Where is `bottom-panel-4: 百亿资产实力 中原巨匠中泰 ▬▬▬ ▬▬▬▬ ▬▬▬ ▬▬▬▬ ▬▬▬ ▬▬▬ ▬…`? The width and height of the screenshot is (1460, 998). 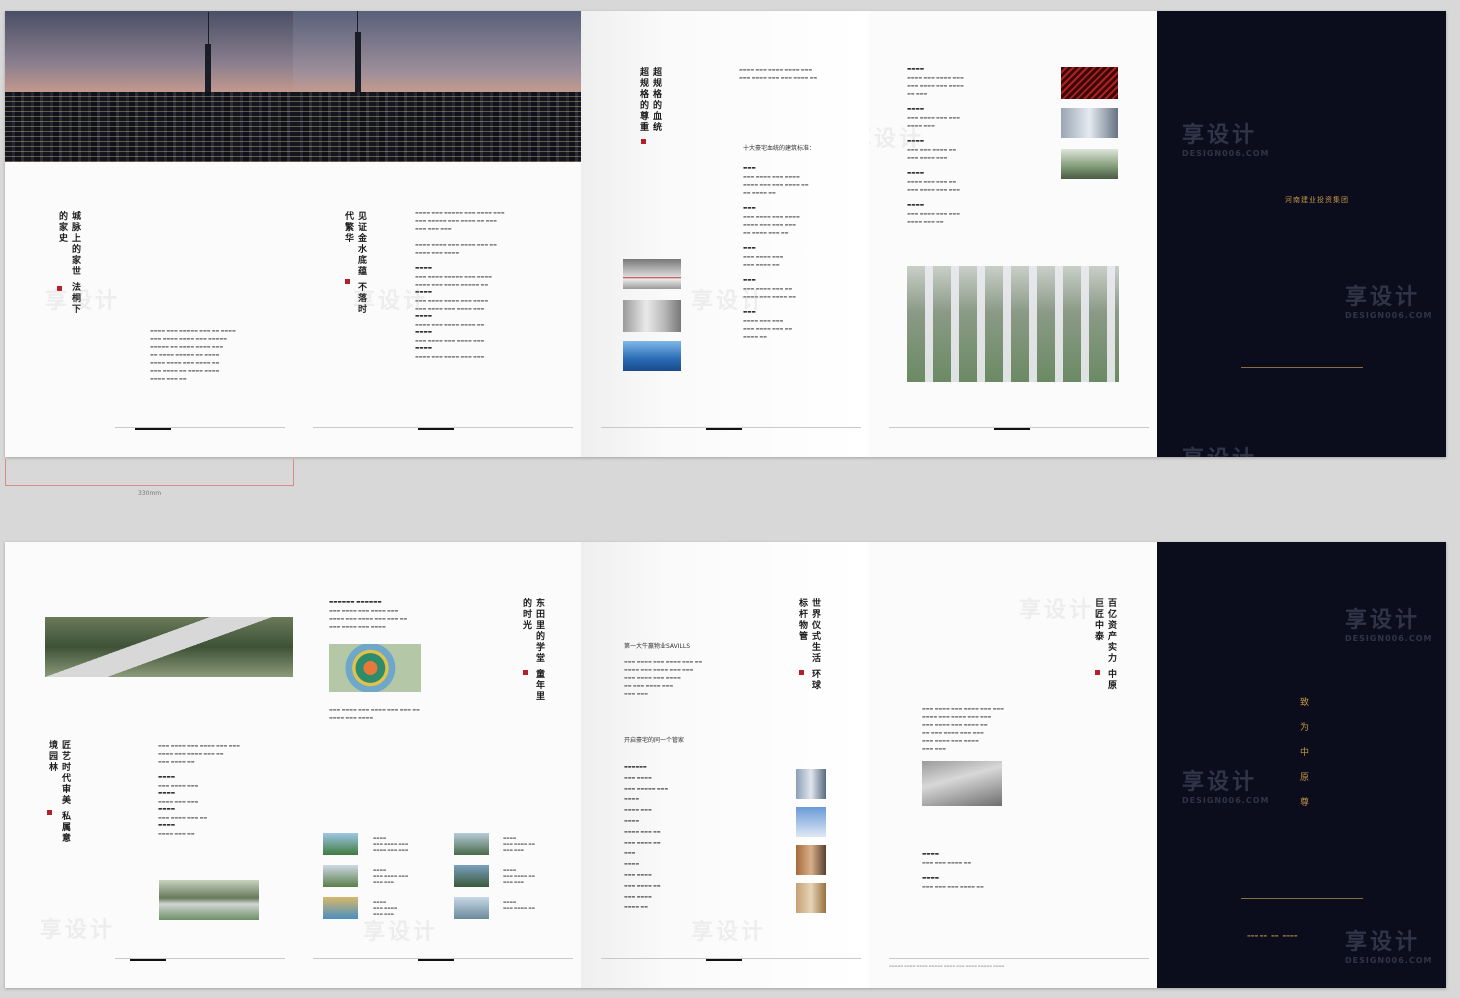 bottom-panel-4: 百亿资产实力 中原巨匠中泰 ▬▬▬ ▬▬▬▬ ▬▬▬ ▬▬▬▬ ▬▬▬ ▬▬▬ ▬… is located at coordinates (1013, 765).